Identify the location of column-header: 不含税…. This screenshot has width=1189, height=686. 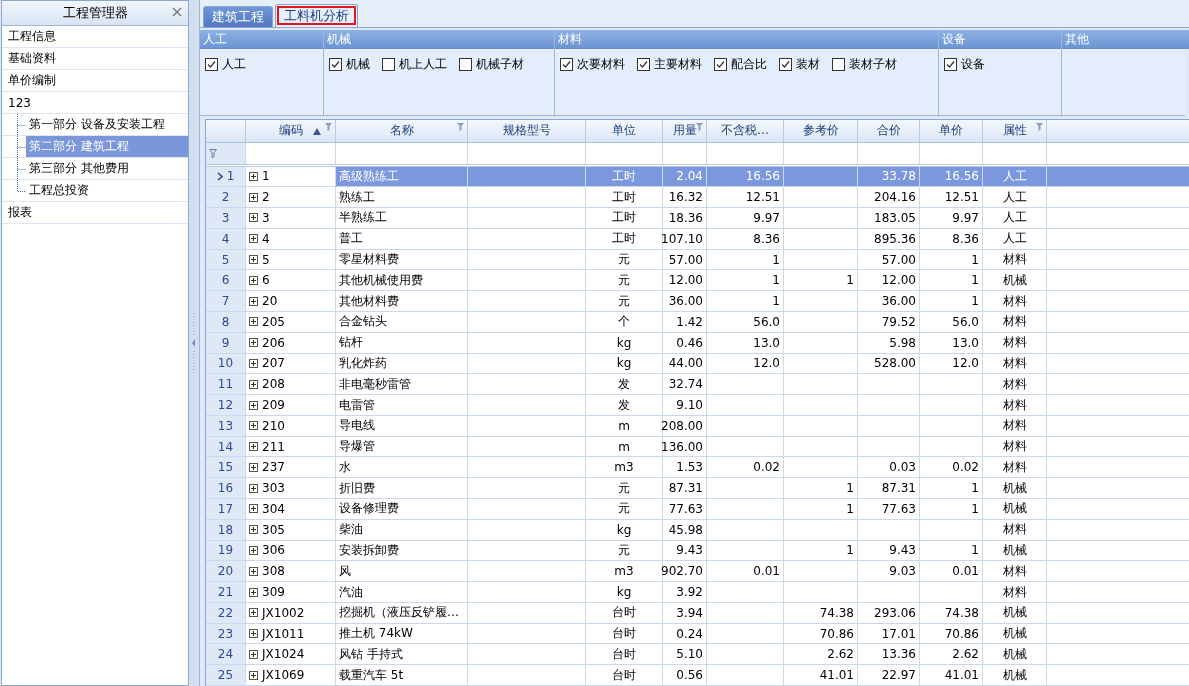
(745, 131).